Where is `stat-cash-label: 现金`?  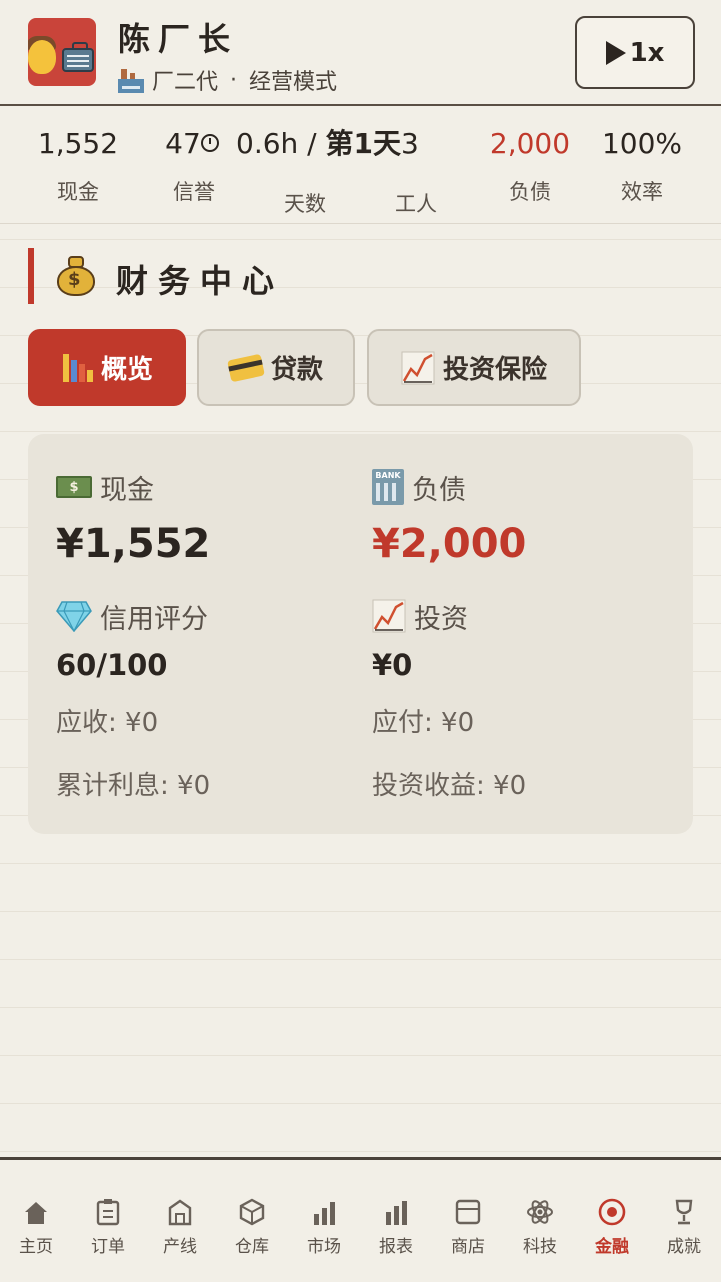 stat-cash-label: 现金 is located at coordinates (78, 192).